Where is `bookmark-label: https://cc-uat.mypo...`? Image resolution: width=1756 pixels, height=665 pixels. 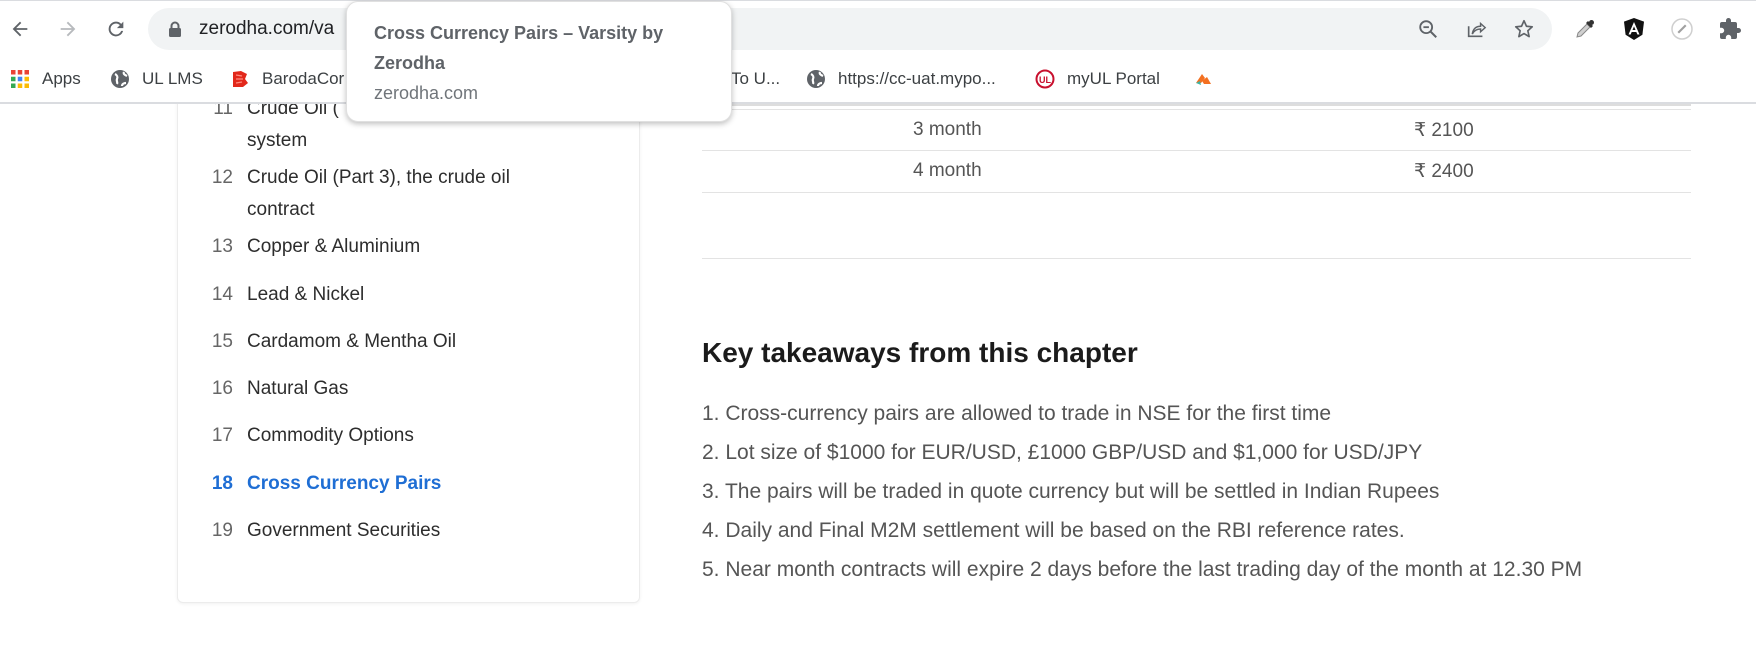
bookmark-label: https://cc-uat.mypo... is located at coordinates (917, 78).